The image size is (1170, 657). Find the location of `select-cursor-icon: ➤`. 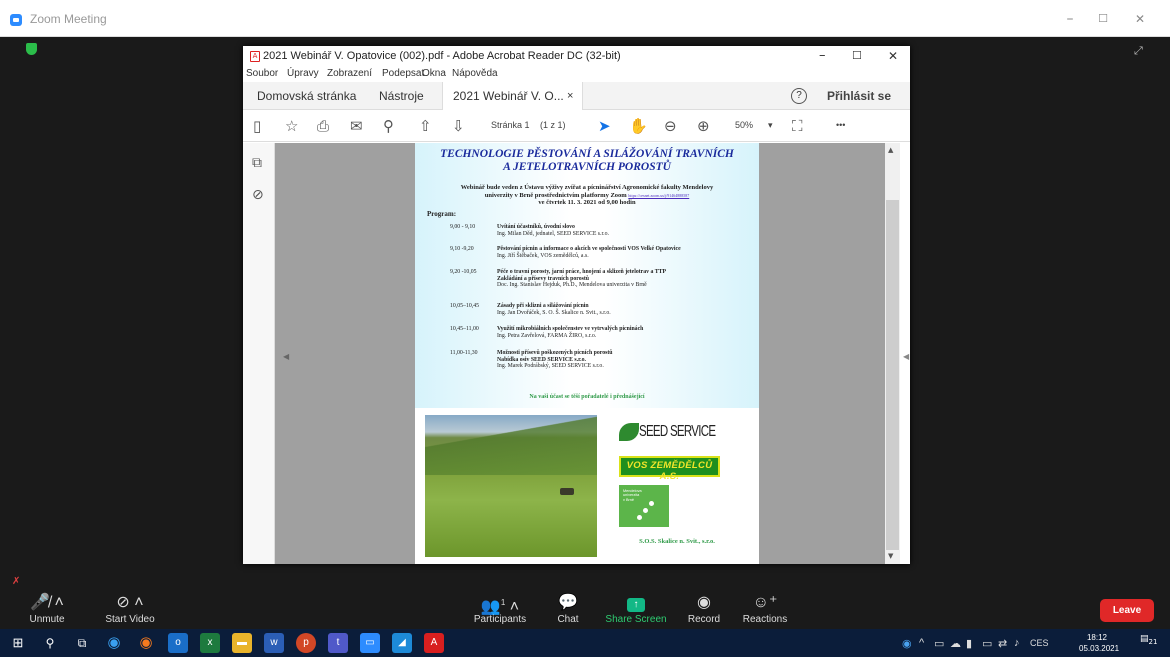

select-cursor-icon: ➤ is located at coordinates (604, 126).